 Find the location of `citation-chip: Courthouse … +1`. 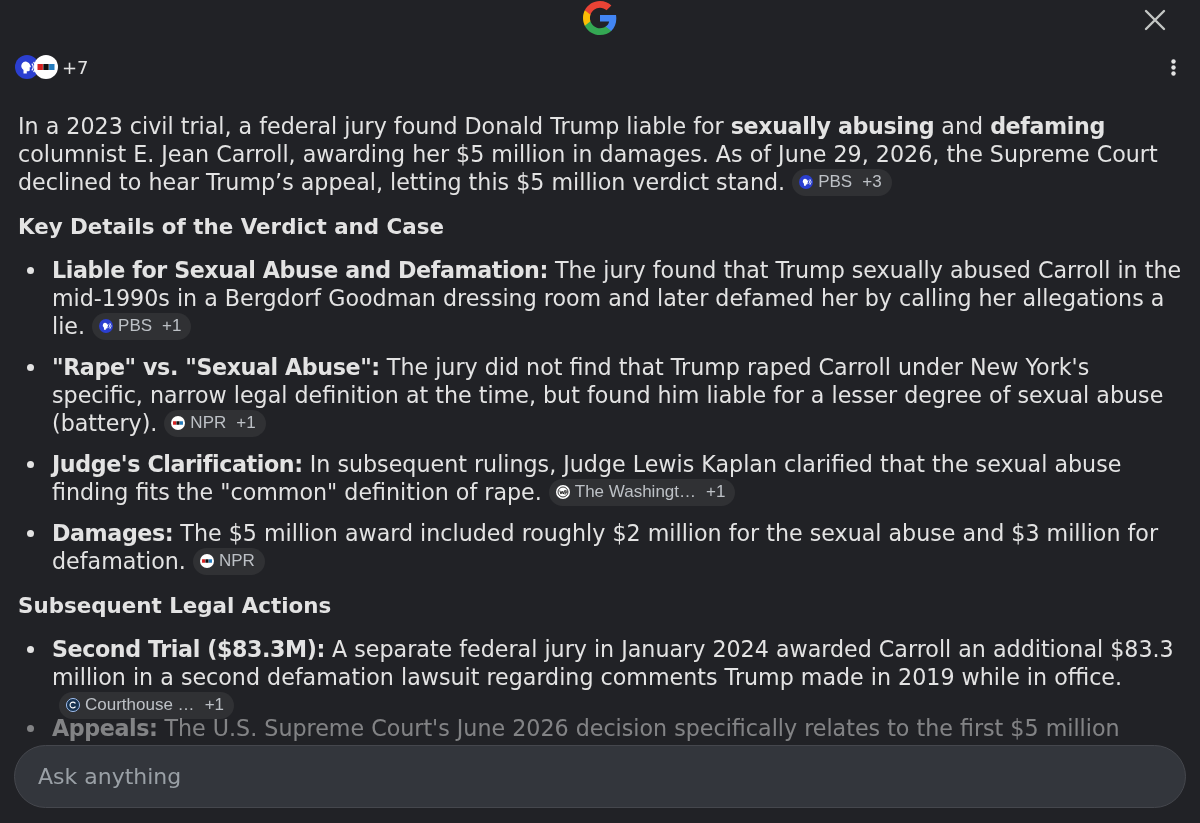

citation-chip: Courthouse … +1 is located at coordinates (146, 705).